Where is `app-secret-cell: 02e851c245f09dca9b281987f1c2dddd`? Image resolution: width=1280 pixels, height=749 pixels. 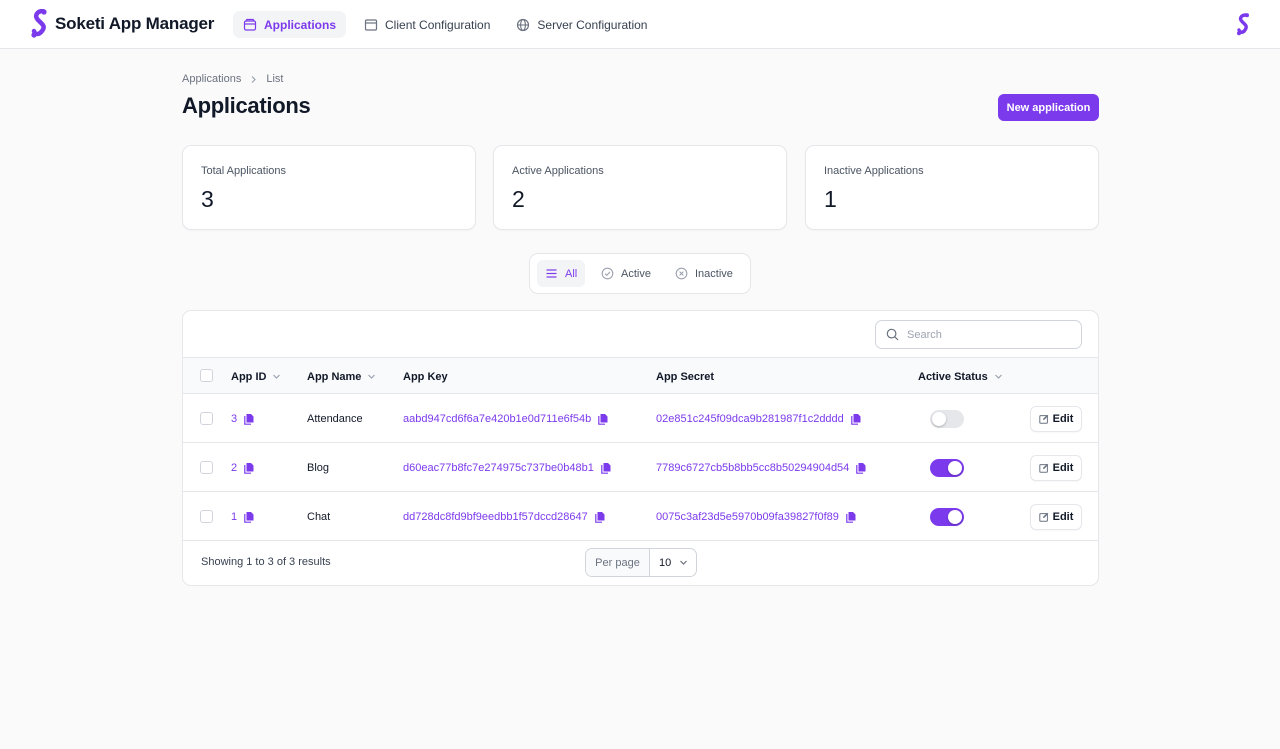 app-secret-cell: 02e851c245f09dca9b281987f1c2dddd is located at coordinates (759, 418).